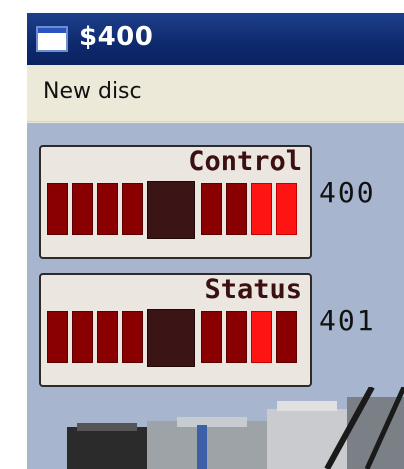 This screenshot has height=469, width=404. Describe the element at coordinates (347, 320) in the screenshot. I see `status-register-value: 401` at that location.